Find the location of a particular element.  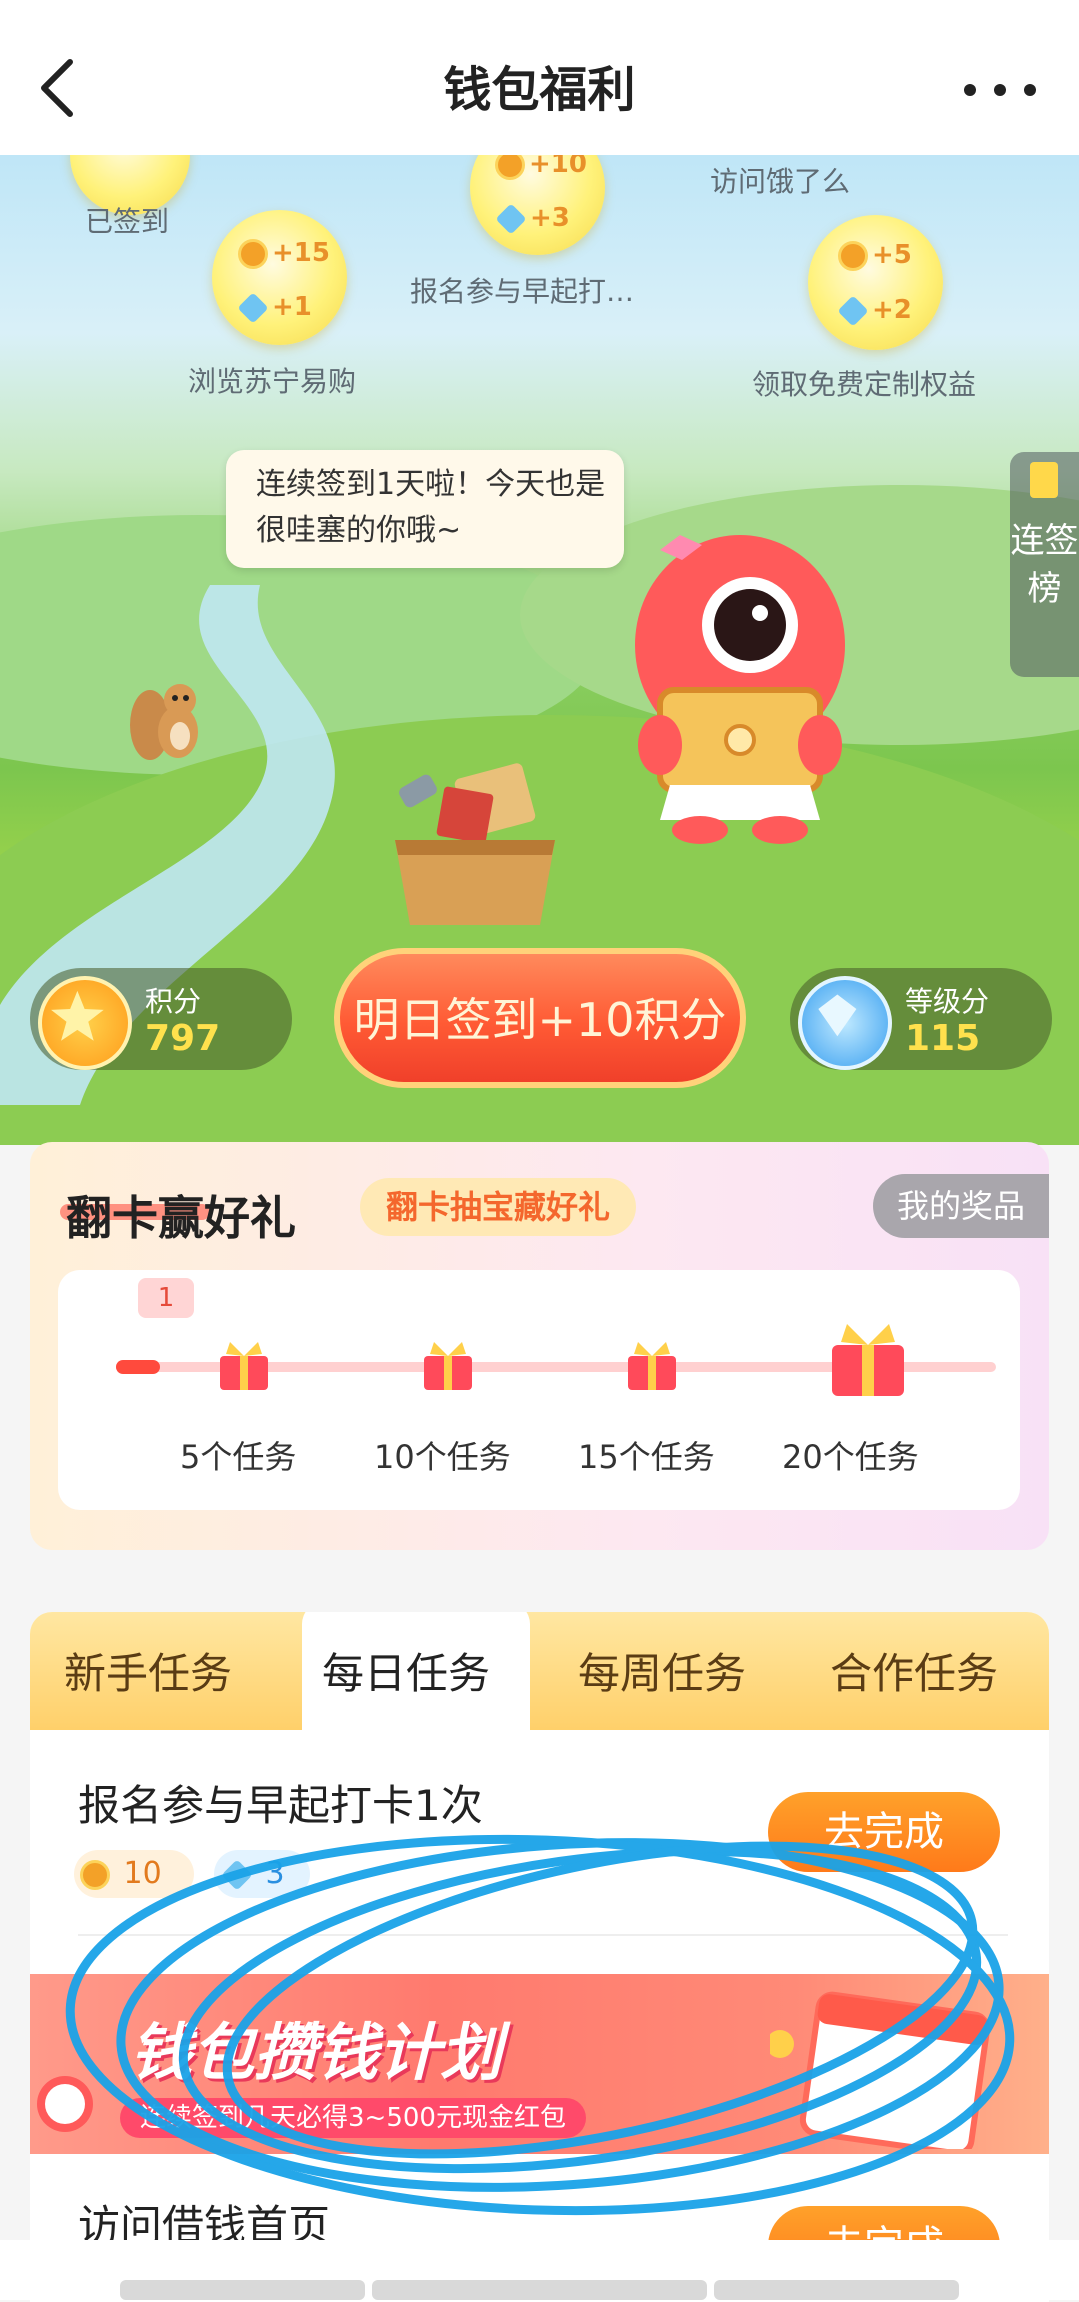

milestone-label: 10个任务 is located at coordinates (442, 1457).